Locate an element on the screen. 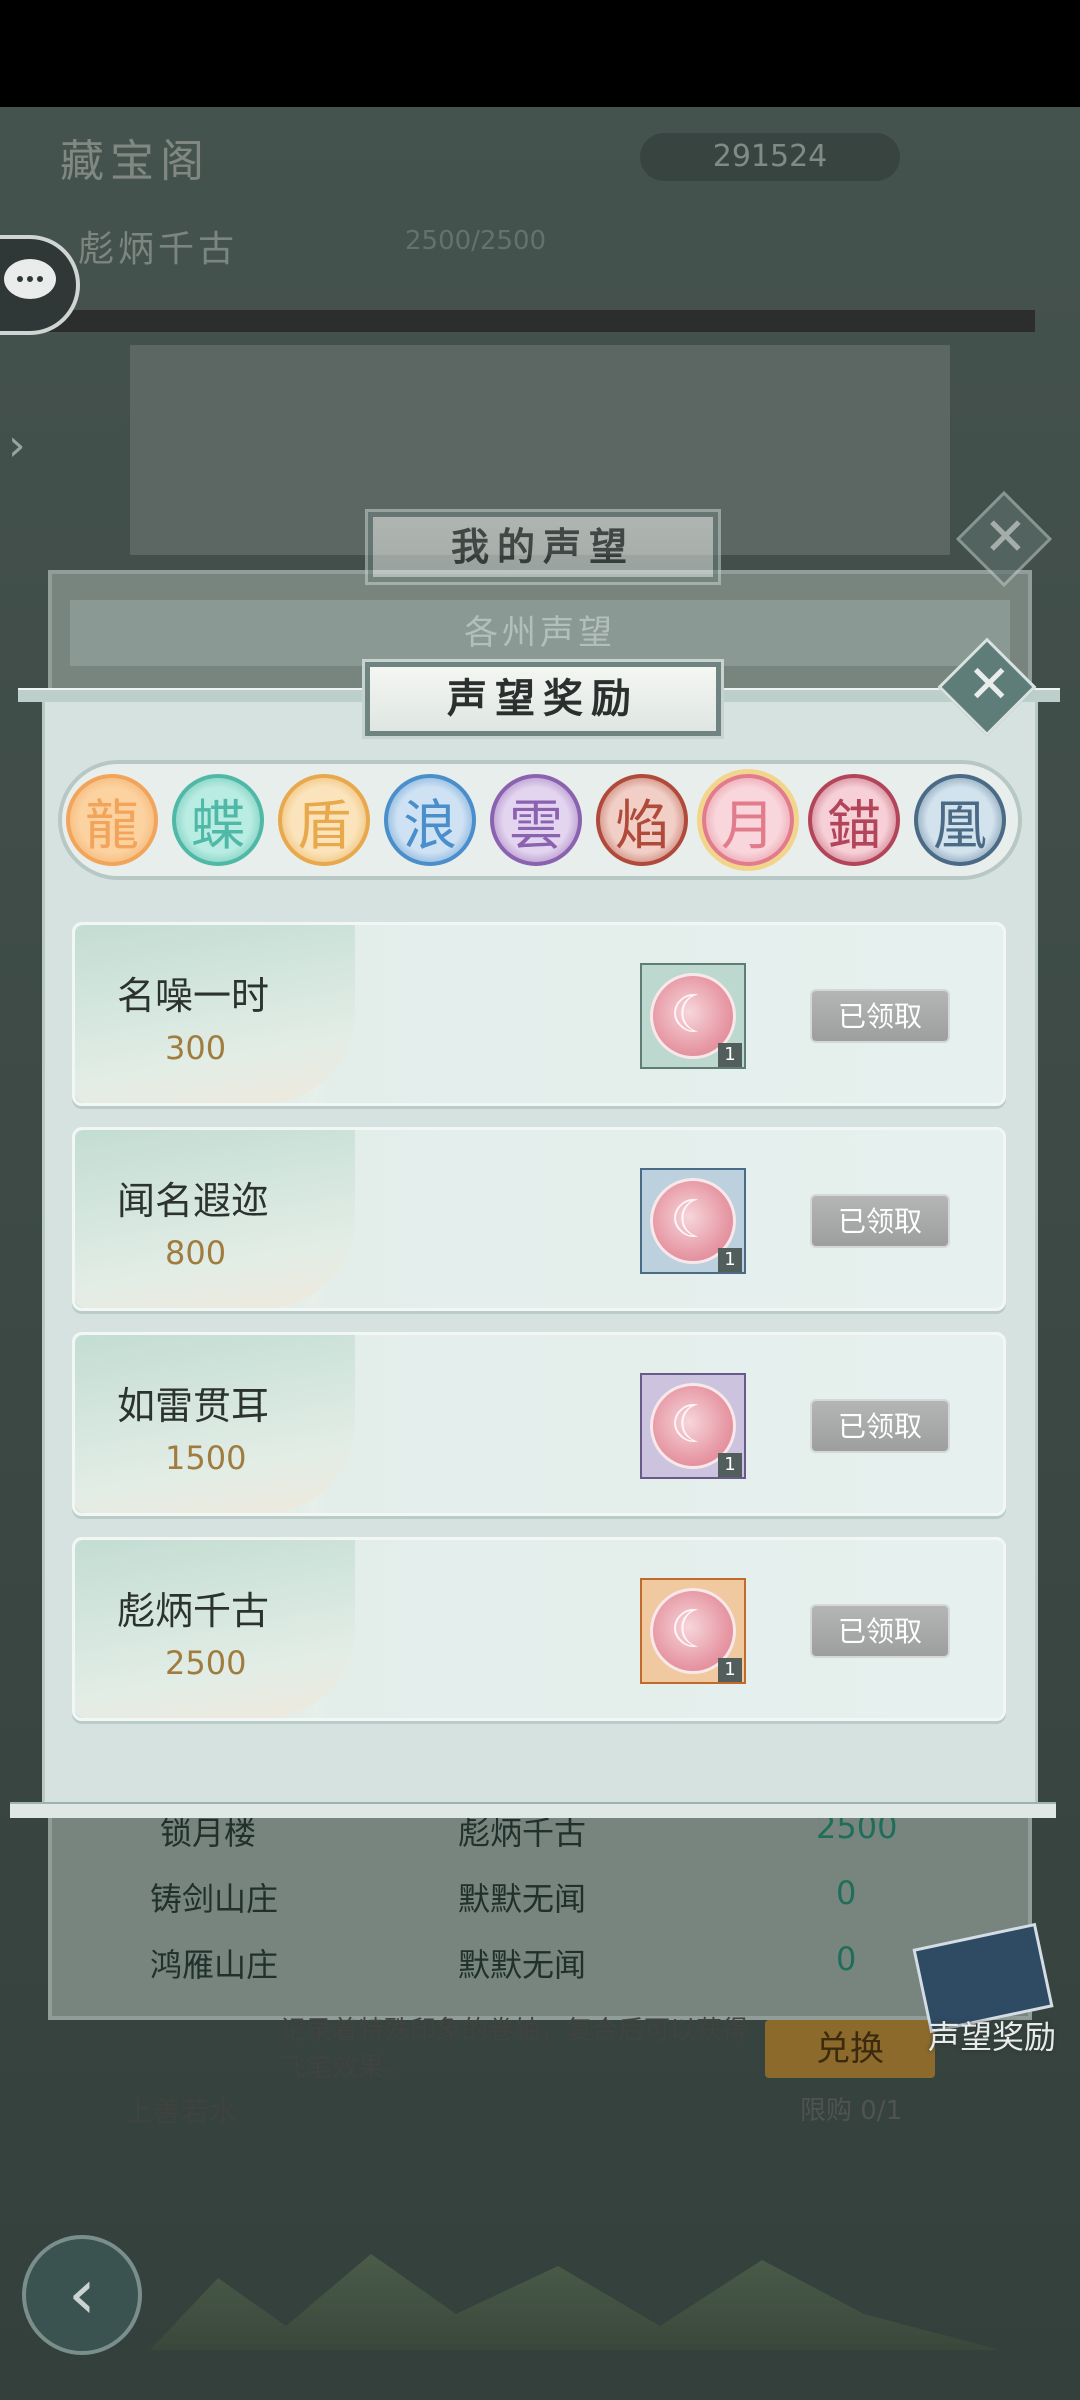 This screenshot has width=1080, height=2400. reward-points: 800 is located at coordinates (196, 1253).